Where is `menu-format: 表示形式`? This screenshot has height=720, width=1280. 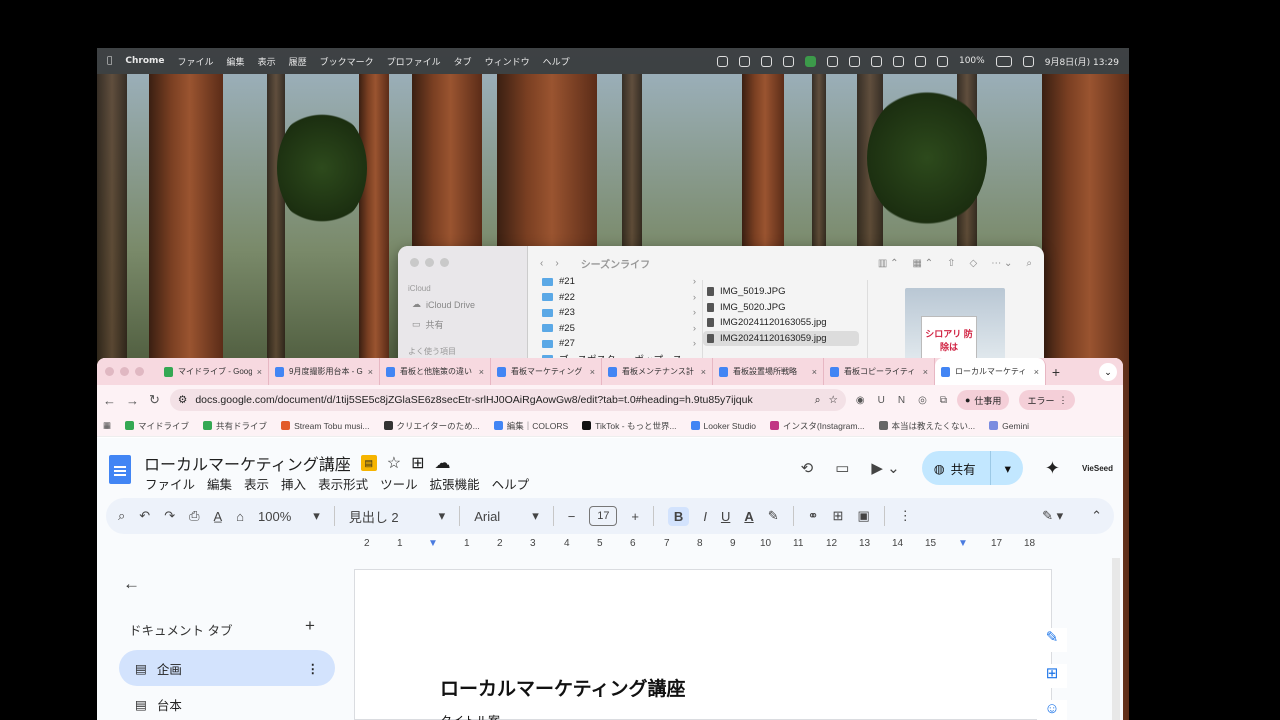 menu-format: 表示形式 is located at coordinates (343, 483).